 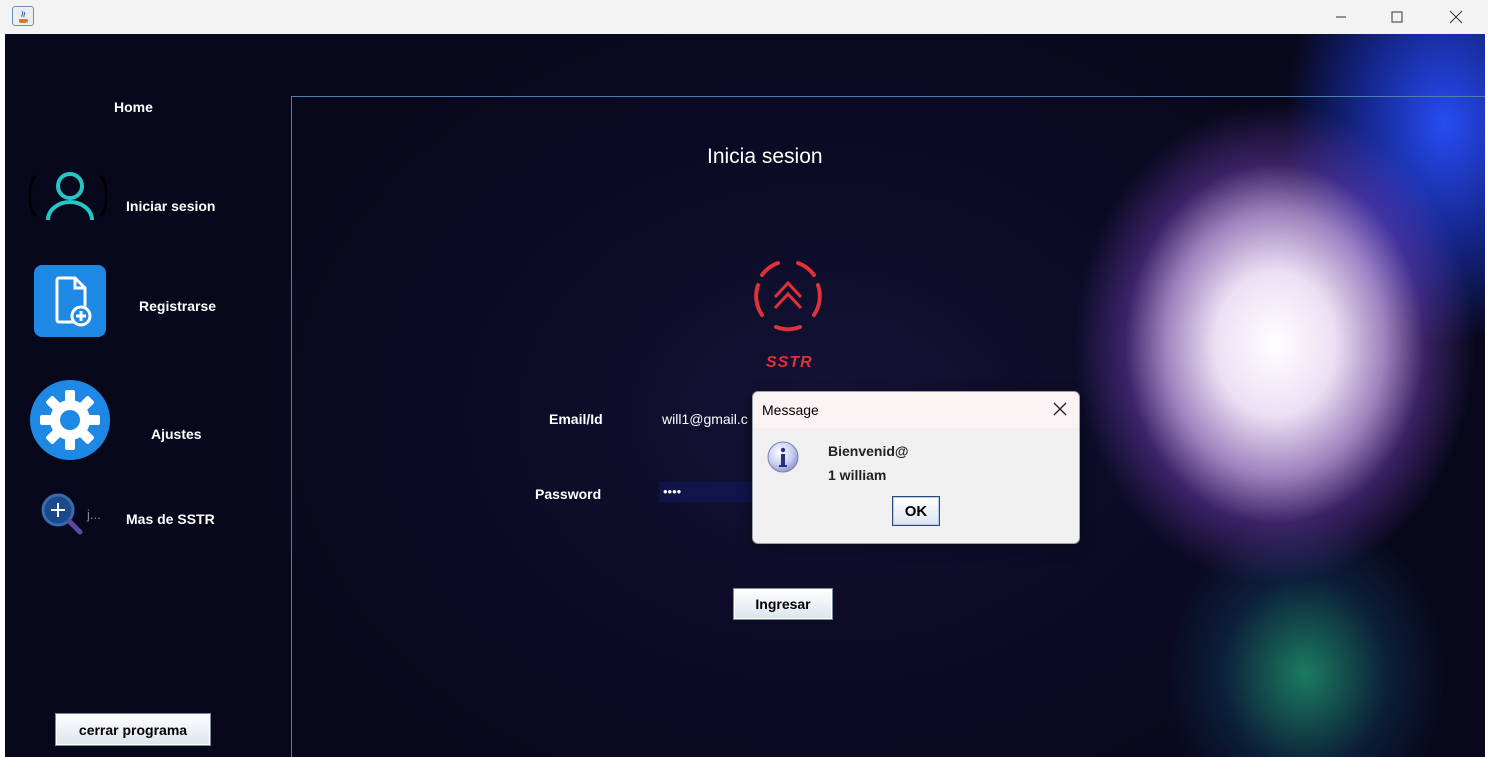 What do you see at coordinates (709, 492) in the screenshot?
I see `password-field: ••••` at bounding box center [709, 492].